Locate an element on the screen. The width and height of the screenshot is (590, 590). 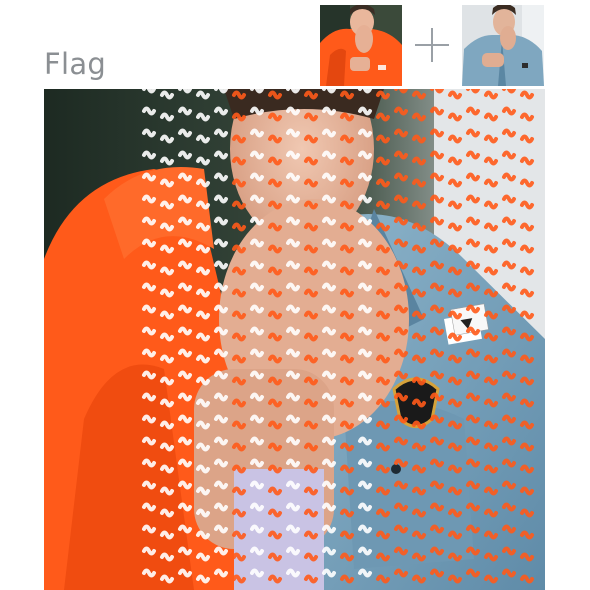
effect-title: Flag is located at coordinates (75, 64).